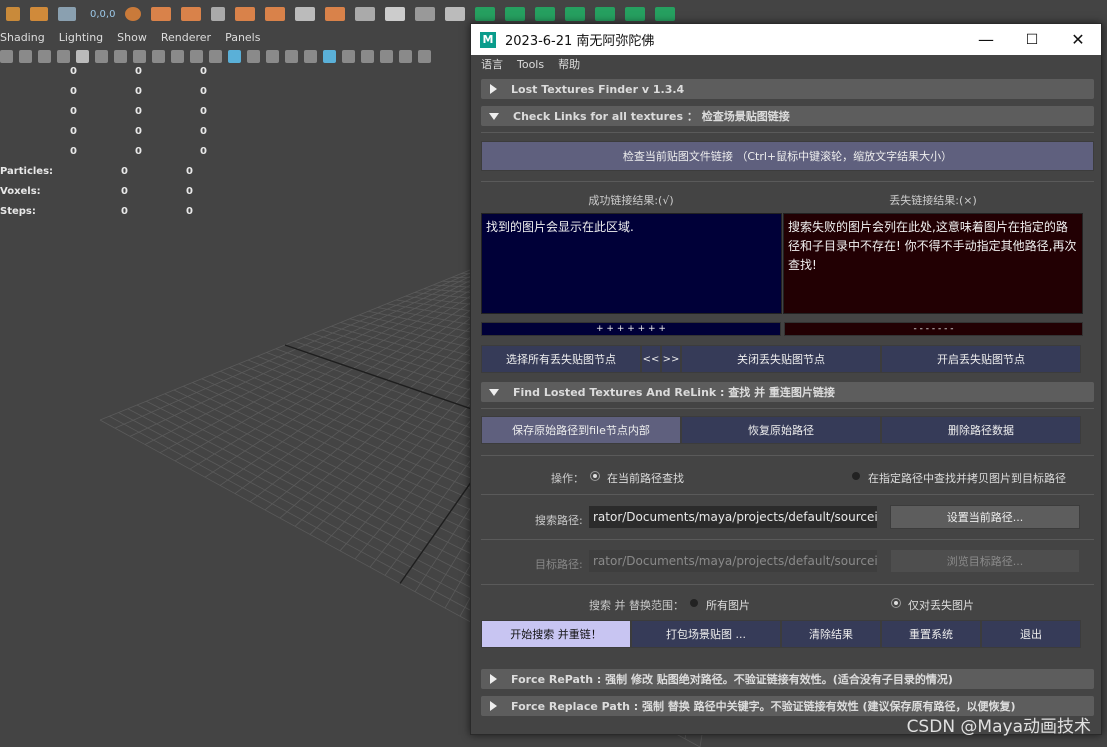 This screenshot has width=1107, height=747. Describe the element at coordinates (25, 56) in the screenshot. I see `bookmark-icon` at that location.